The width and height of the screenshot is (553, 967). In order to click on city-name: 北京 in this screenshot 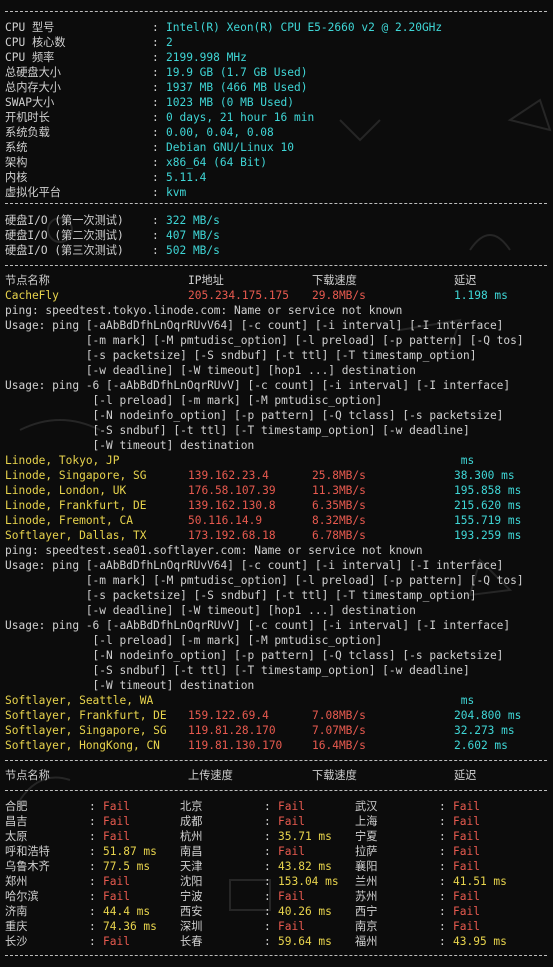, I will do `click(191, 806)`.